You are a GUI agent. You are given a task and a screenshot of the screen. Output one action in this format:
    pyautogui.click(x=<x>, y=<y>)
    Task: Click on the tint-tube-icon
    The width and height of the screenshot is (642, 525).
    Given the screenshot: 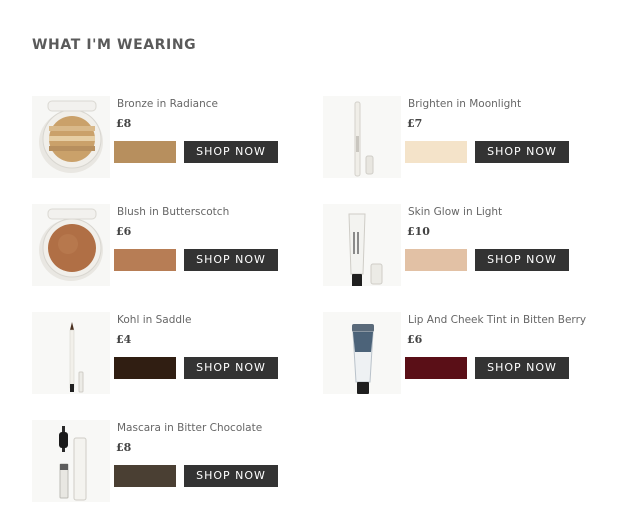 What is the action you would take?
    pyautogui.click(x=362, y=353)
    